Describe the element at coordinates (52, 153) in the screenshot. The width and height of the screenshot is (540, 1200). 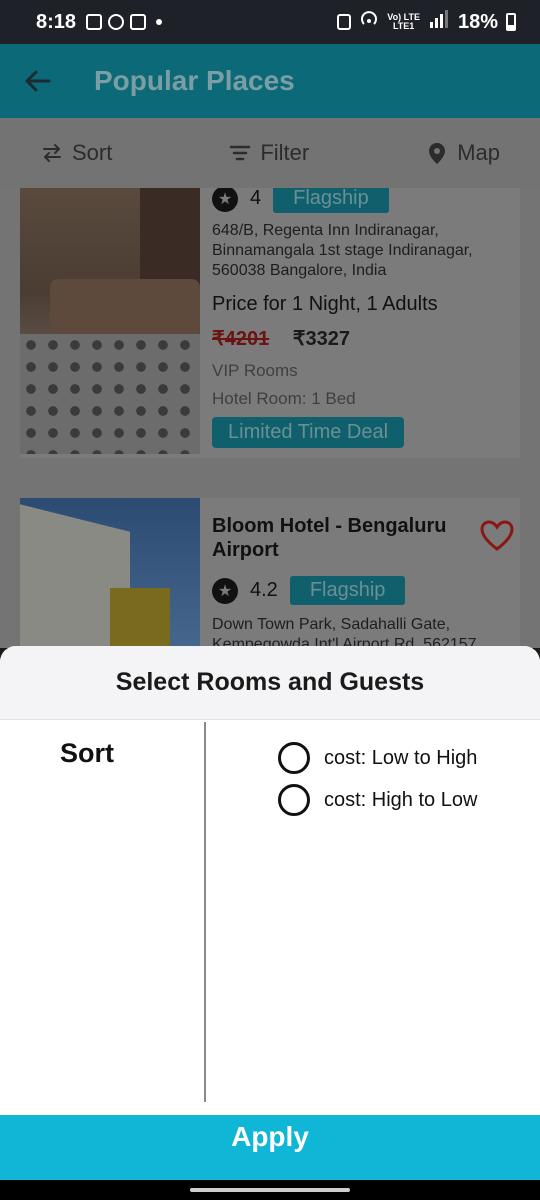
I see `swap-arrows-icon` at that location.